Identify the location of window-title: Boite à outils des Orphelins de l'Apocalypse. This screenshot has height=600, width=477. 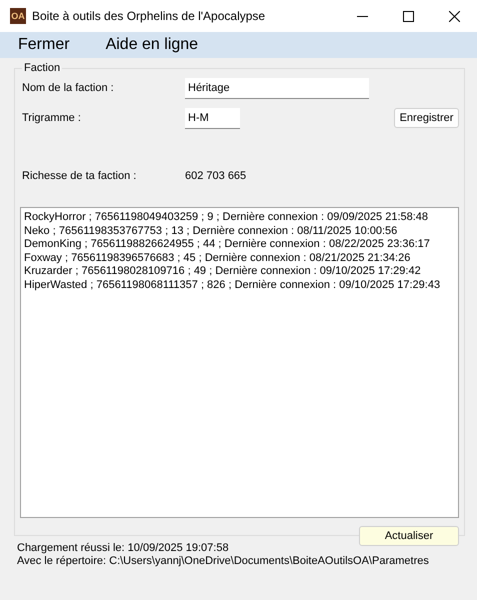
(149, 16).